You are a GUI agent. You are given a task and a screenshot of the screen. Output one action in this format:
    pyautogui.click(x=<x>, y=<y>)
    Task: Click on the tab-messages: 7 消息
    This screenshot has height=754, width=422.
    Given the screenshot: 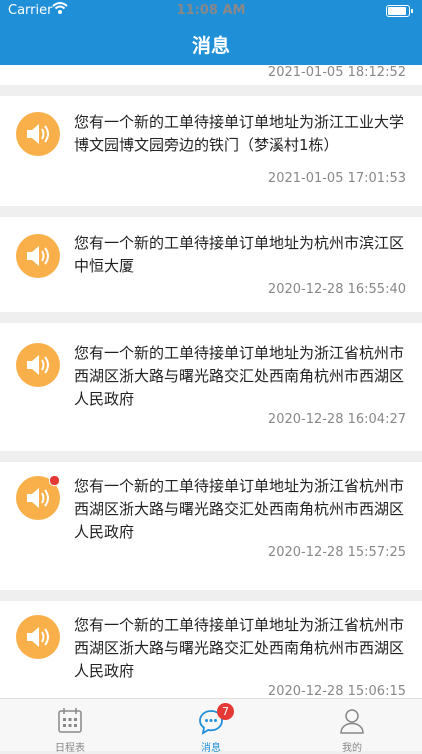 What is the action you would take?
    pyautogui.click(x=211, y=726)
    